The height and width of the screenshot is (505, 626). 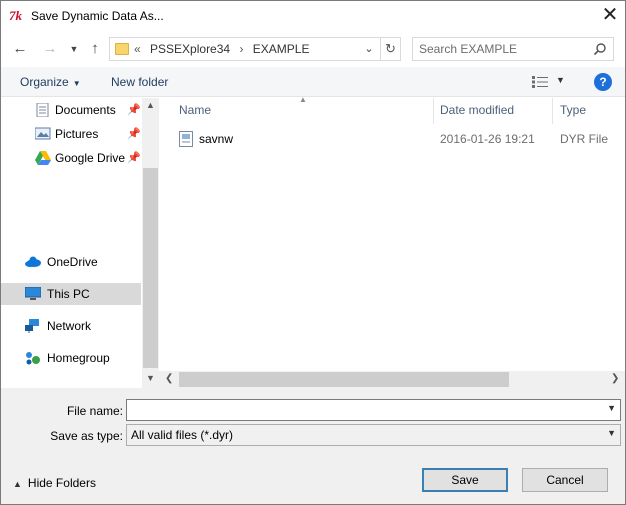 I want to click on file-name-label: File name:, so click(x=94, y=411).